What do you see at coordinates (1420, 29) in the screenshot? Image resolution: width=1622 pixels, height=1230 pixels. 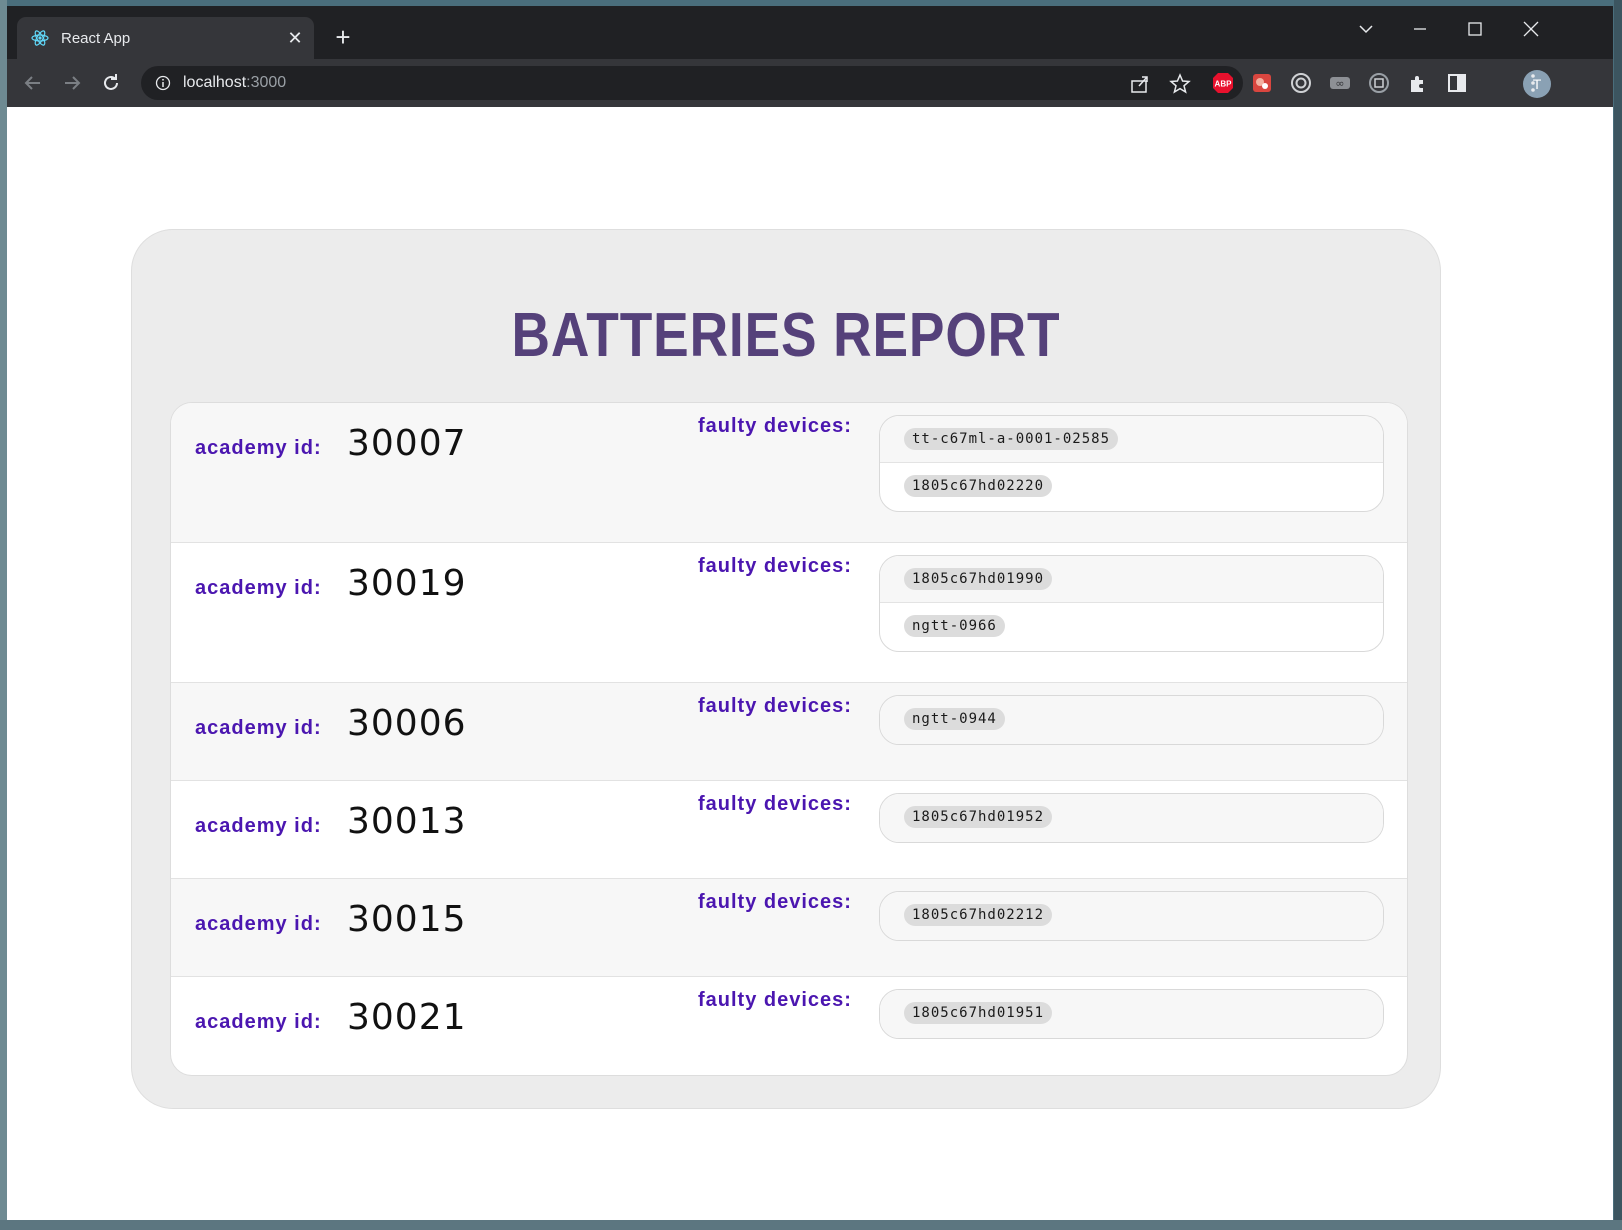 I see `minimize-icon` at bounding box center [1420, 29].